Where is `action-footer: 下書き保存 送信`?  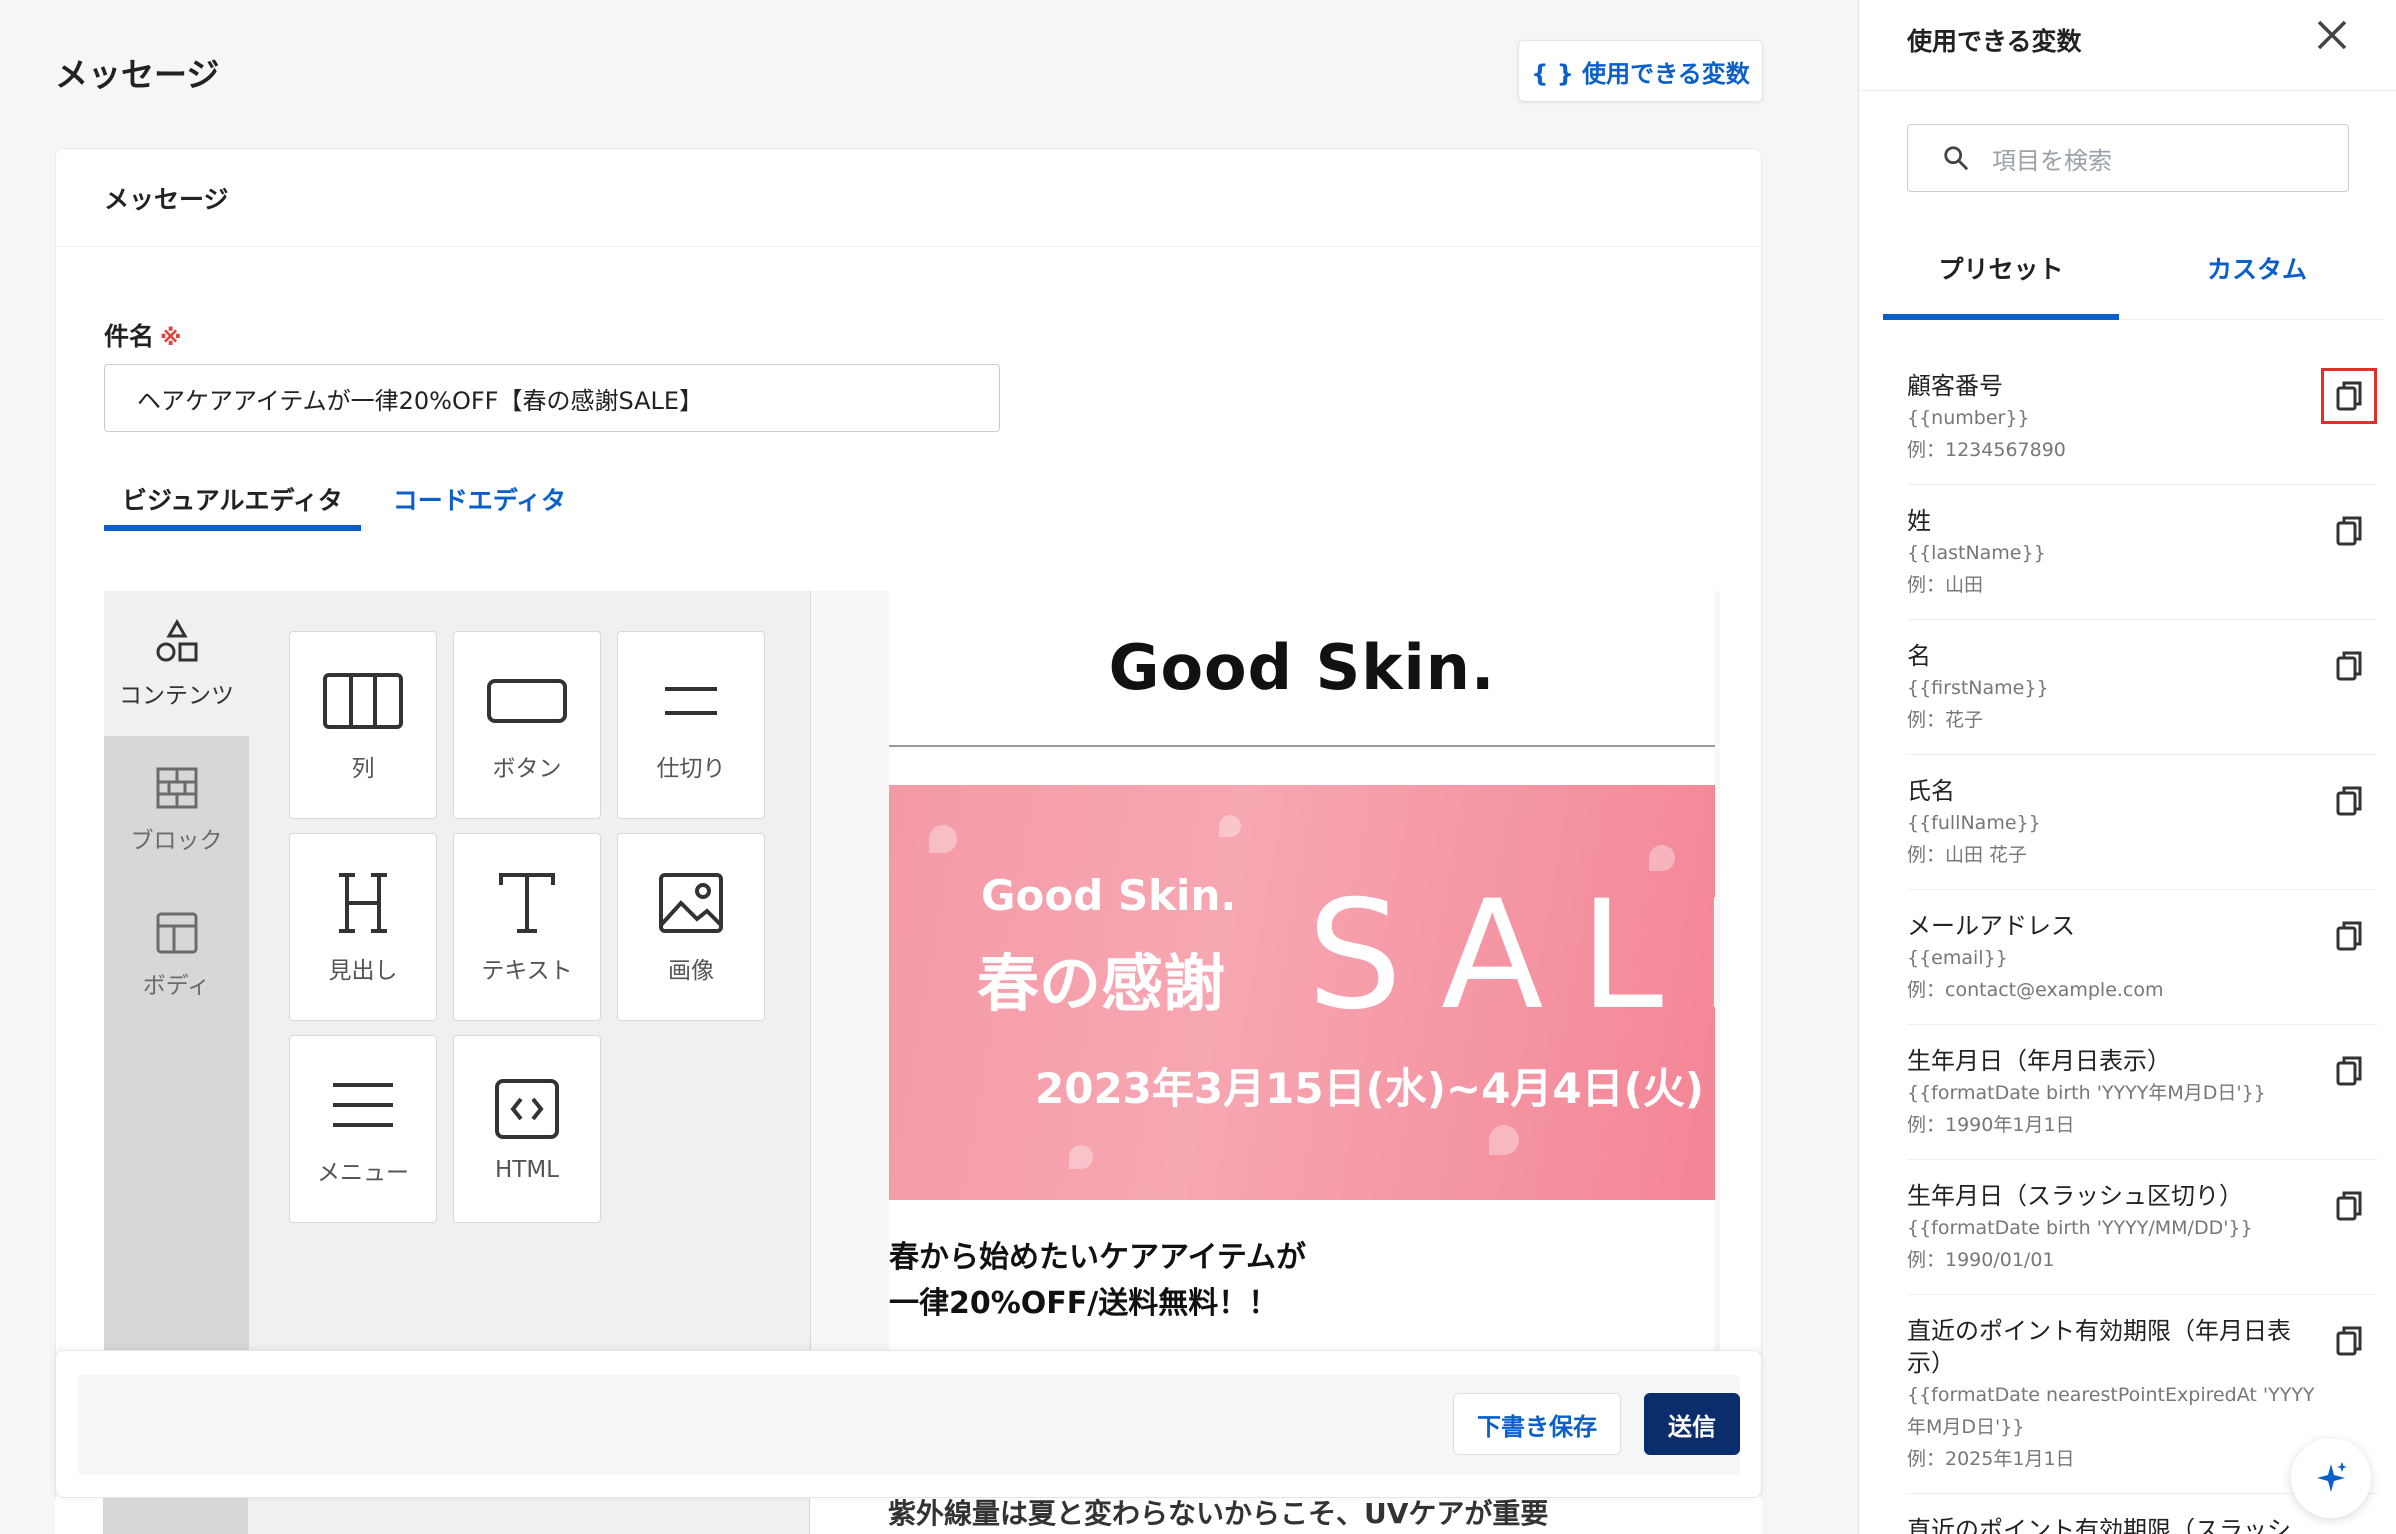 action-footer: 下書き保存 送信 is located at coordinates (908, 1424).